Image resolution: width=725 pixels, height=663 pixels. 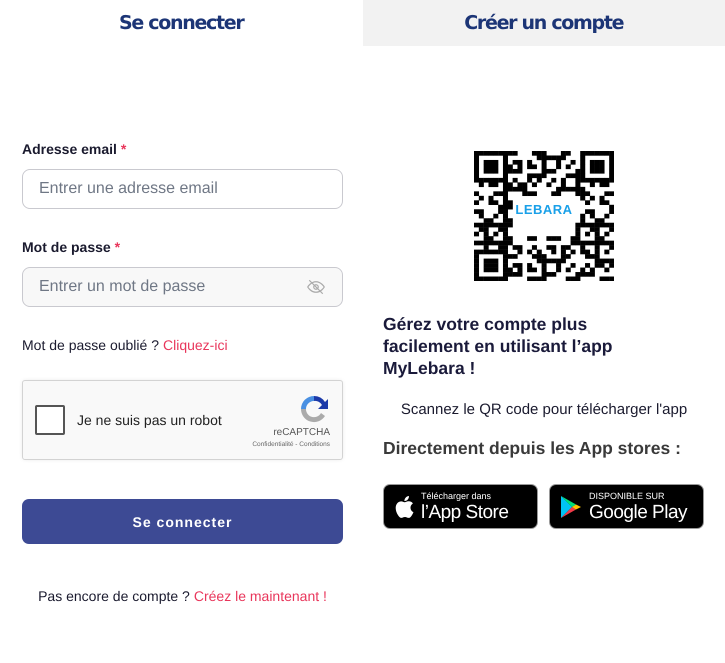 What do you see at coordinates (498, 346) in the screenshot?
I see `promo-heading: Gérez votre compte plus facilement en utilisant l’app MyLebara !` at bounding box center [498, 346].